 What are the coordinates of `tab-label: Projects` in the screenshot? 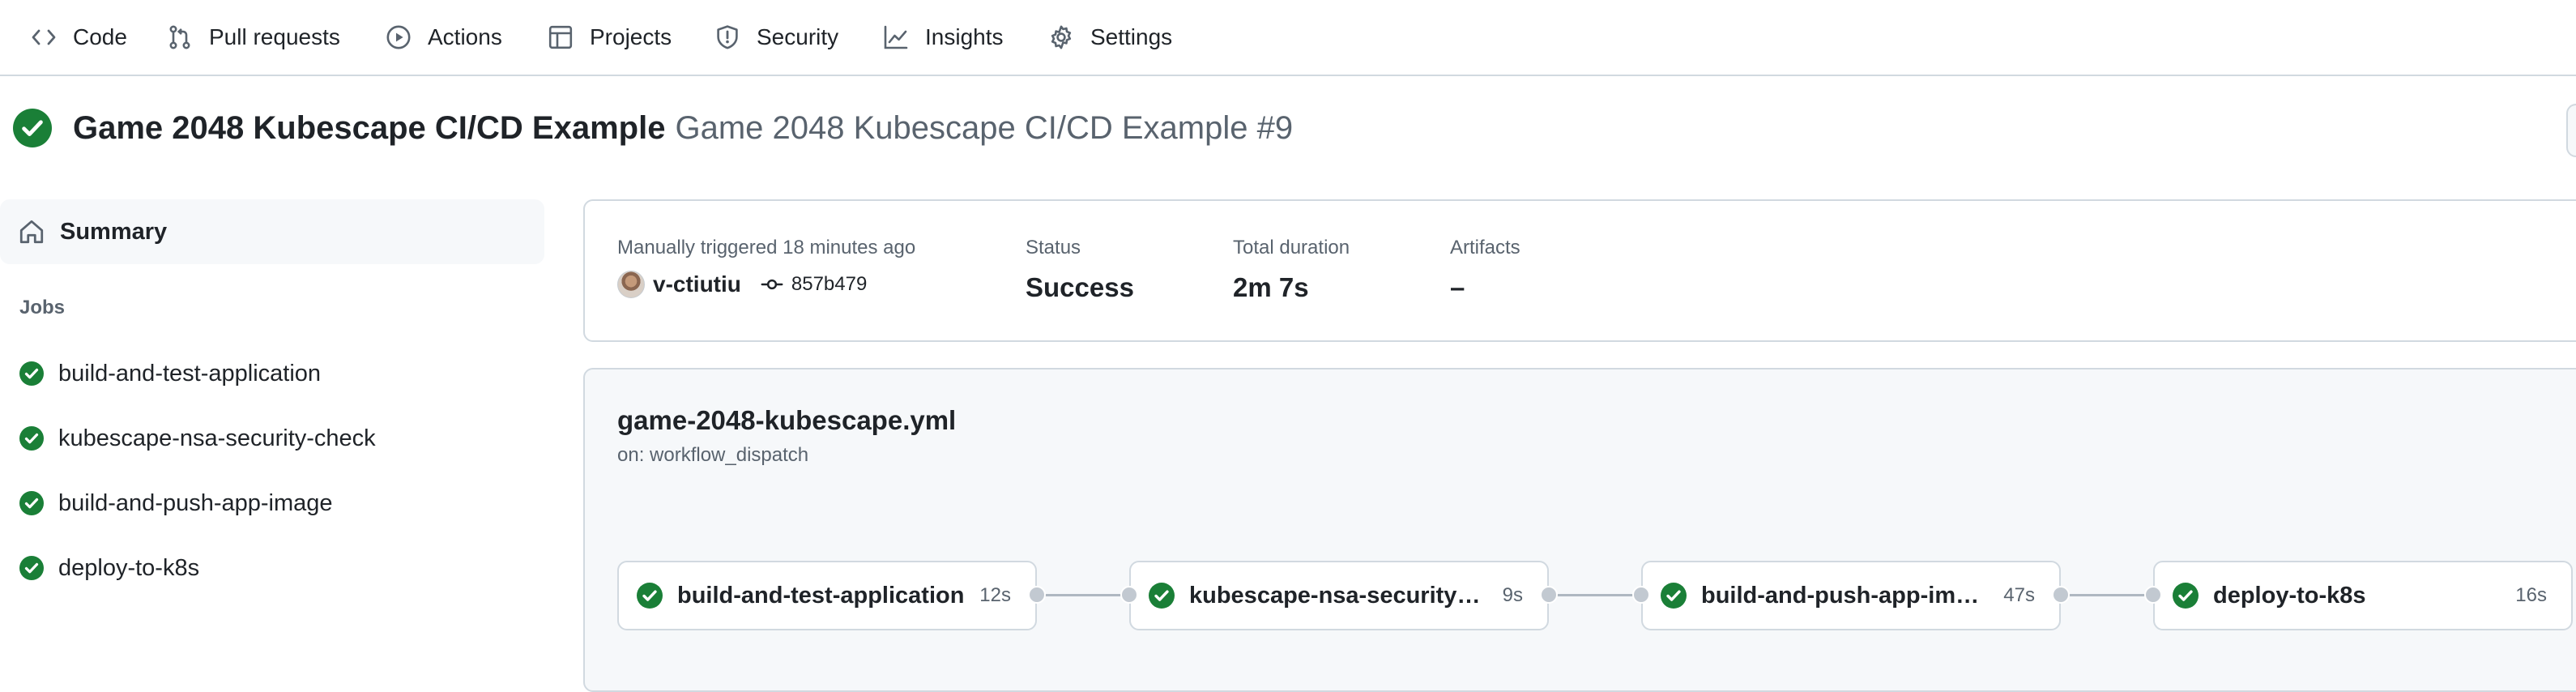 It's located at (631, 36).